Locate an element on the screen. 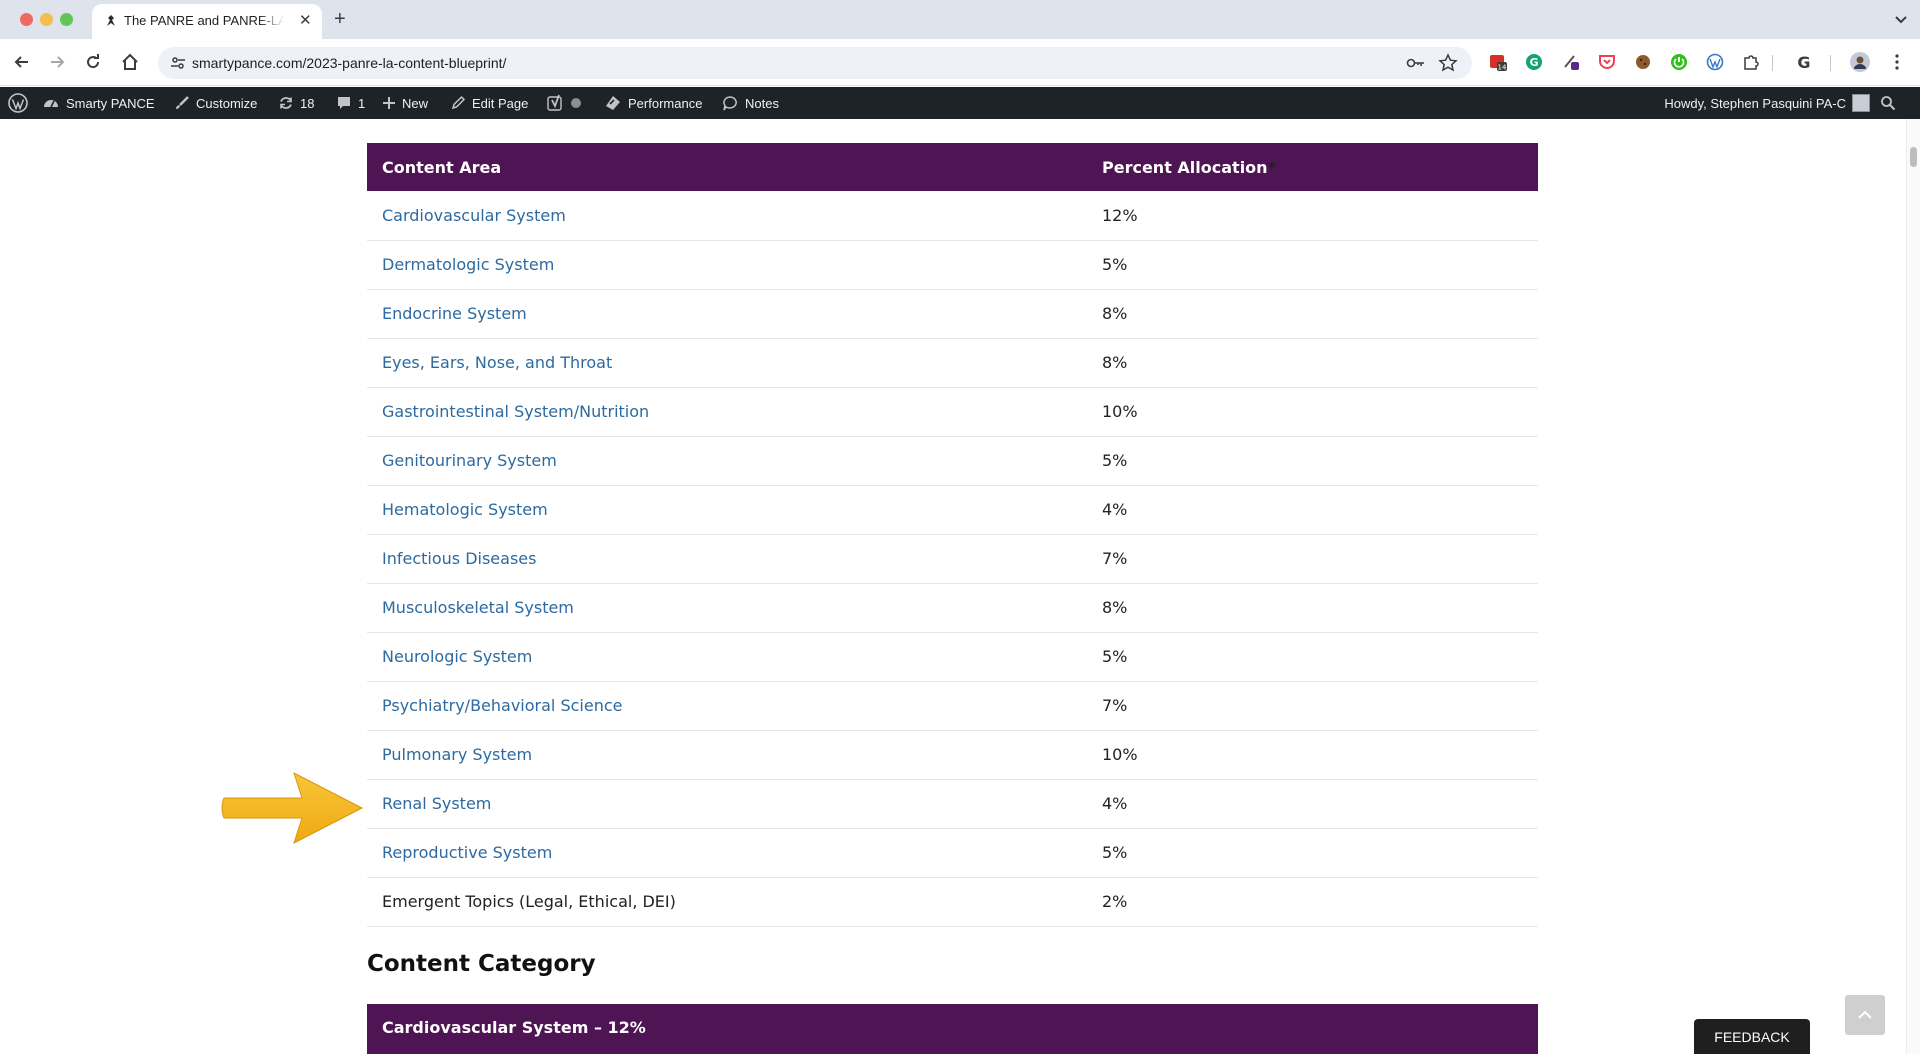 This screenshot has width=1920, height=1054. percent-allocation-cell: 10% is located at coordinates (1312, 412).